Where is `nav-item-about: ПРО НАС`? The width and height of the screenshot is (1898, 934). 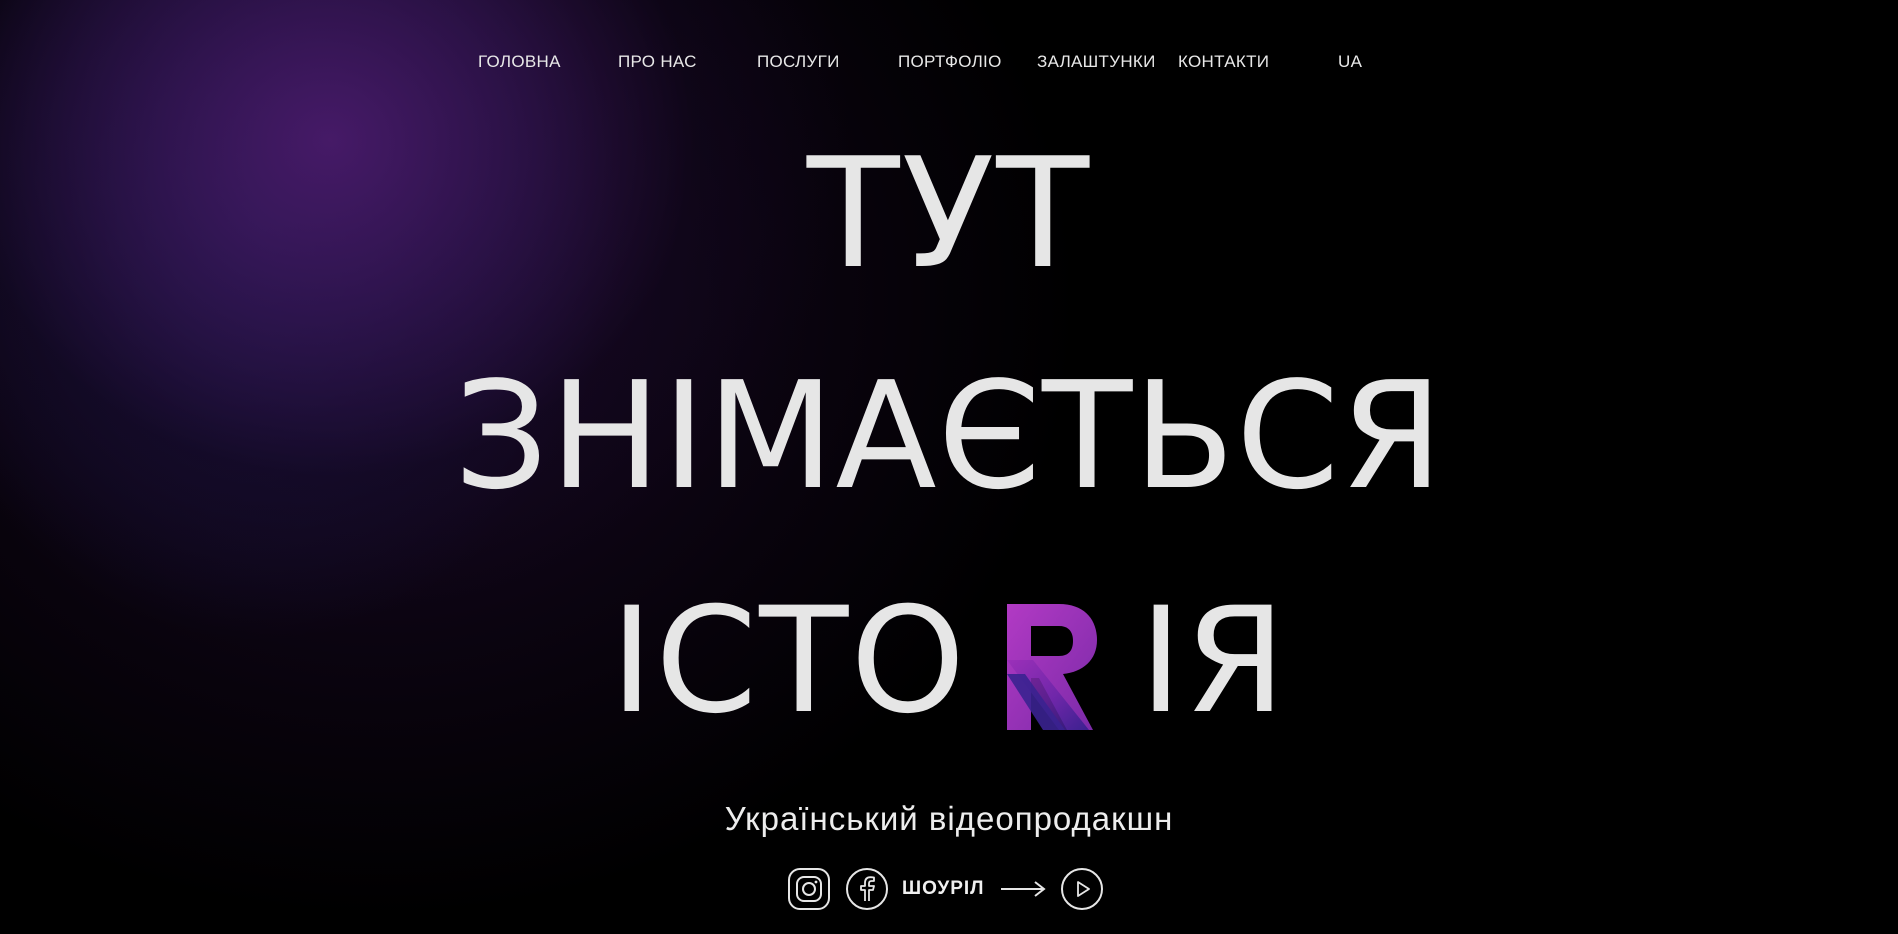
nav-item-about: ПРО НАС is located at coordinates (657, 62).